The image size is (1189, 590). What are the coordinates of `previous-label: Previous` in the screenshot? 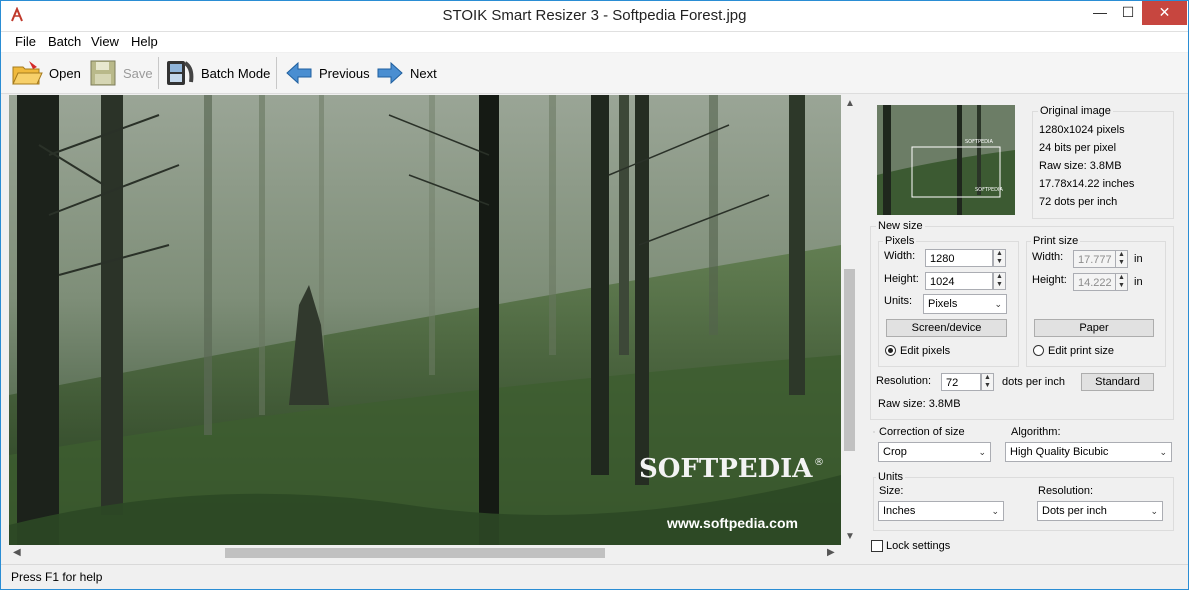 It's located at (344, 73).